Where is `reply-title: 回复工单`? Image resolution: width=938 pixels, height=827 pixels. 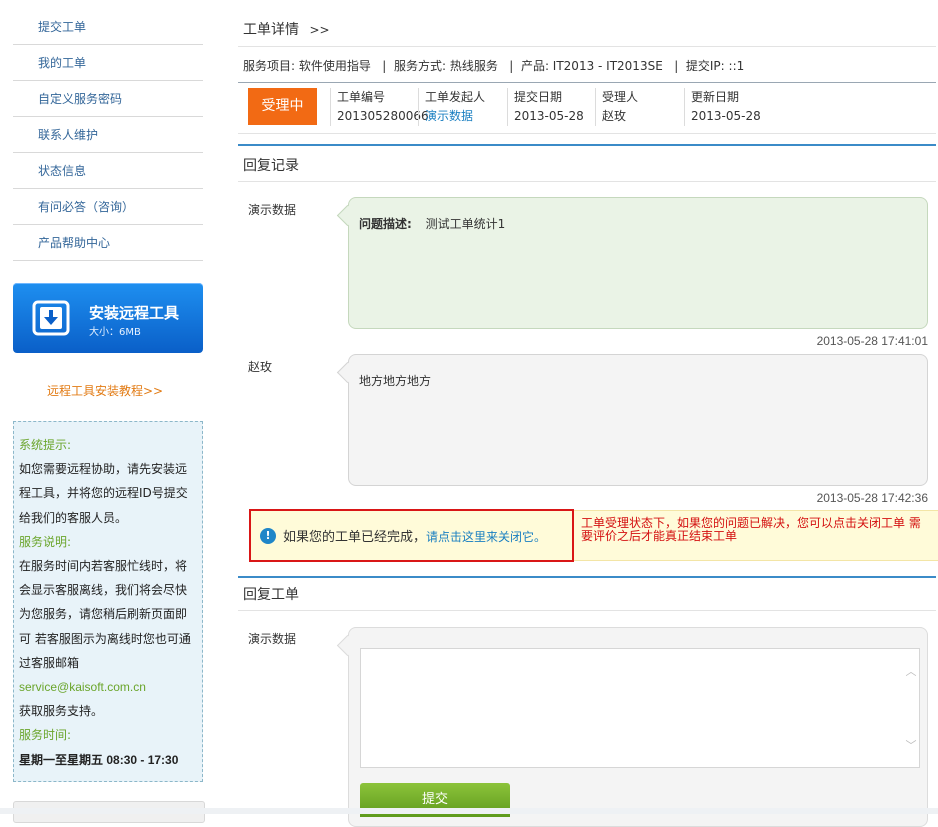 reply-title: 回复工单 is located at coordinates (271, 595).